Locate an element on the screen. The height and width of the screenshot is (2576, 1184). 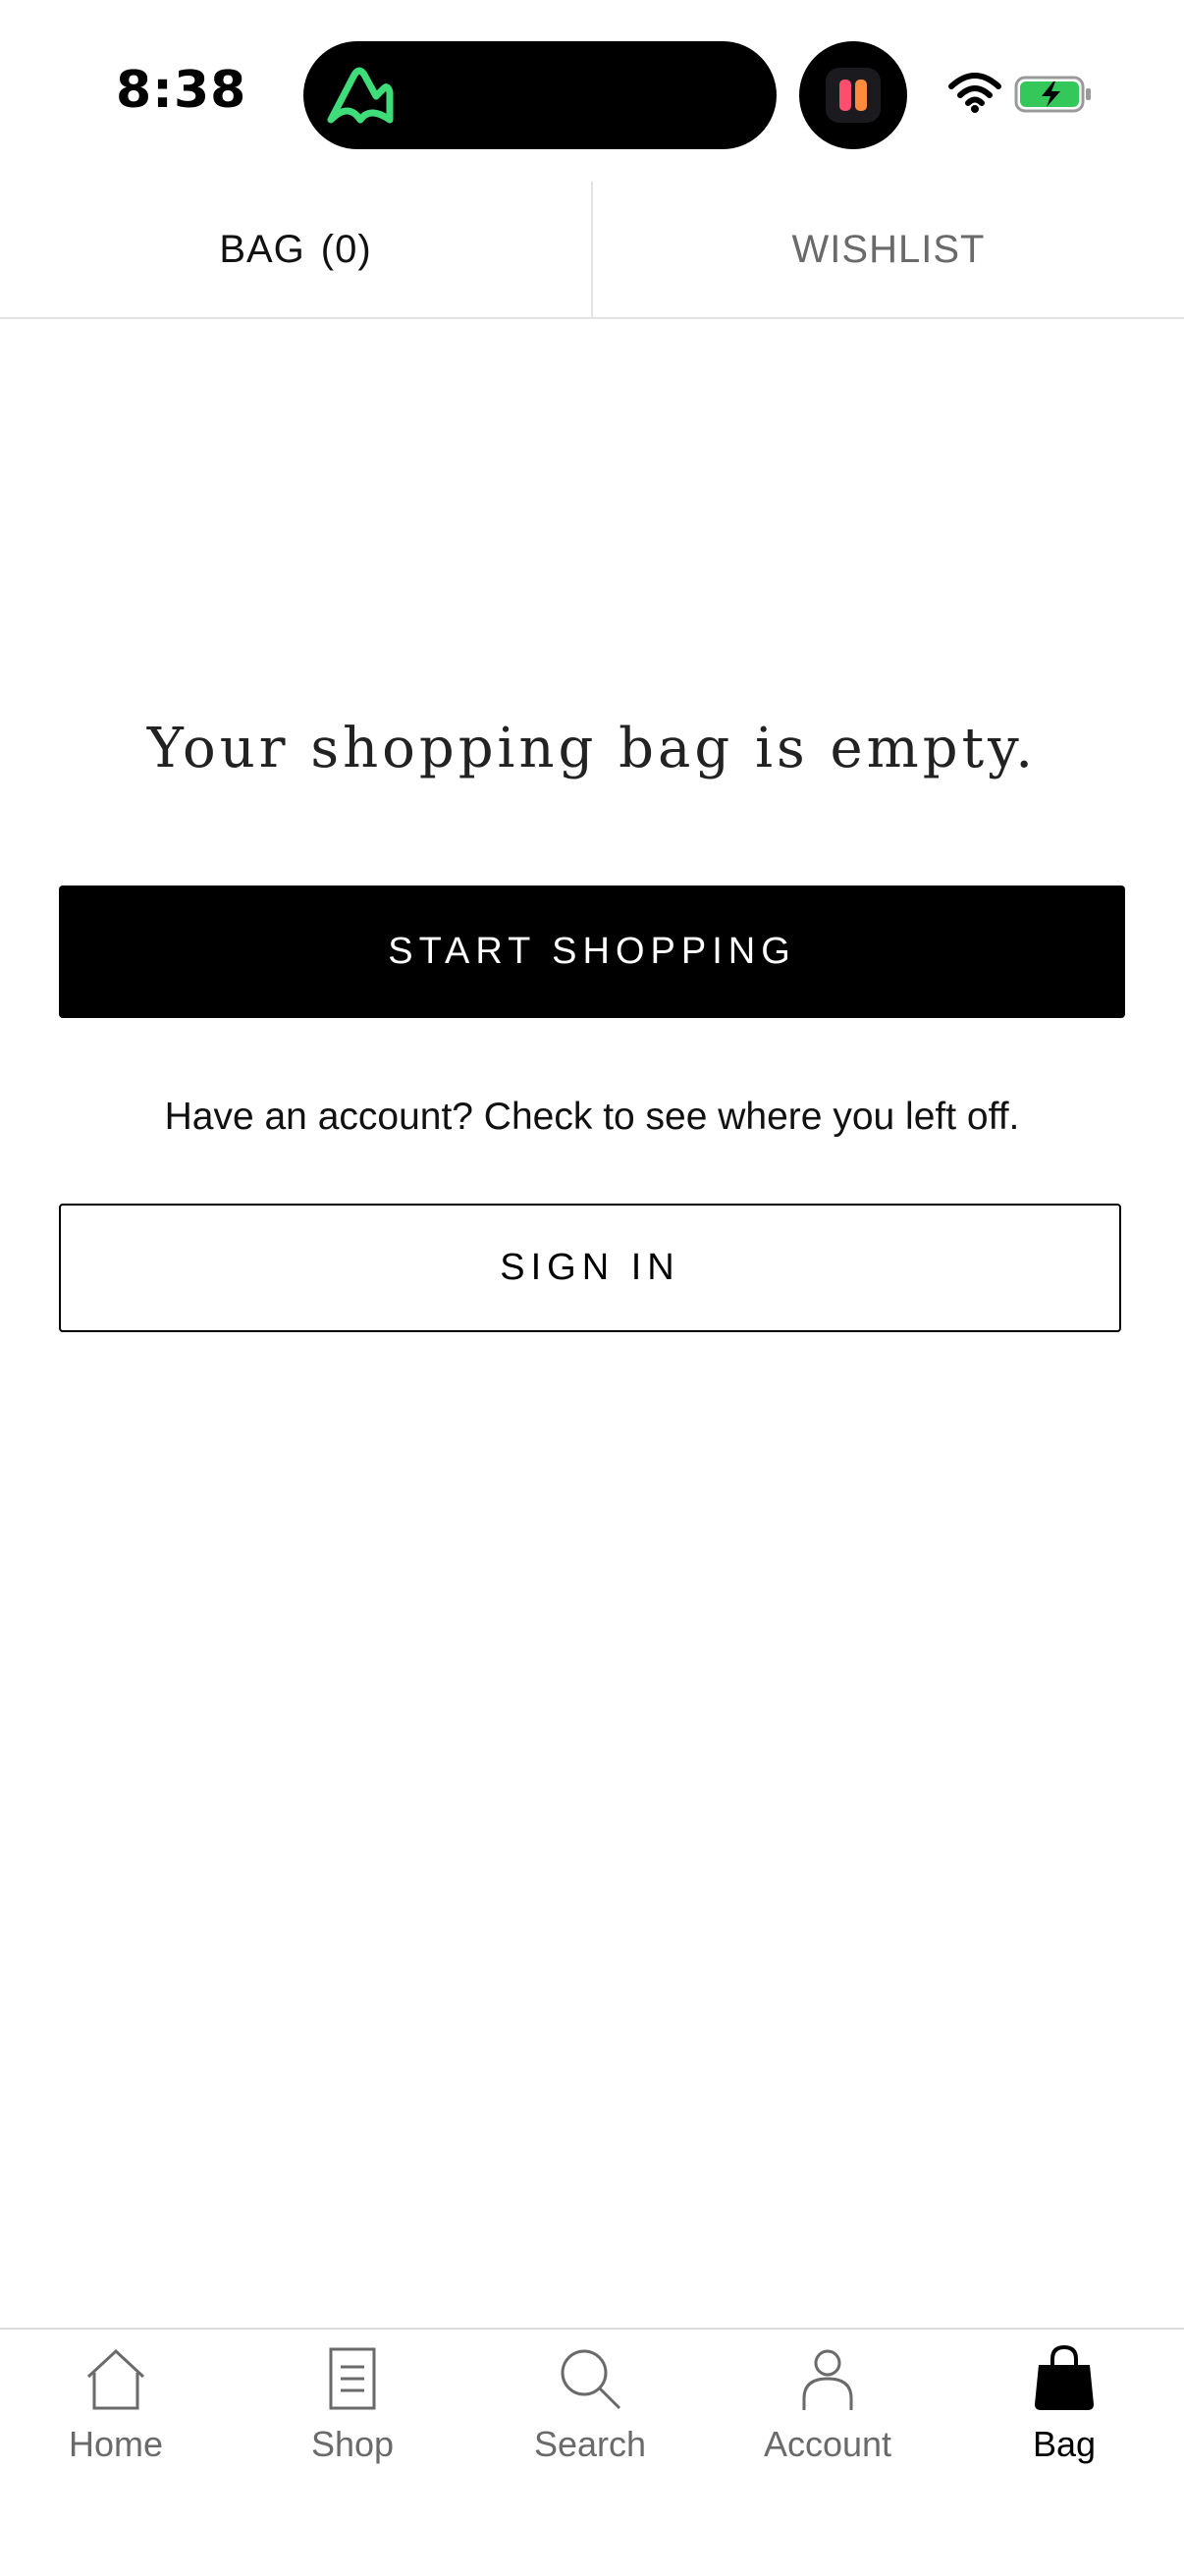
bag-icon is located at coordinates (1064, 2377).